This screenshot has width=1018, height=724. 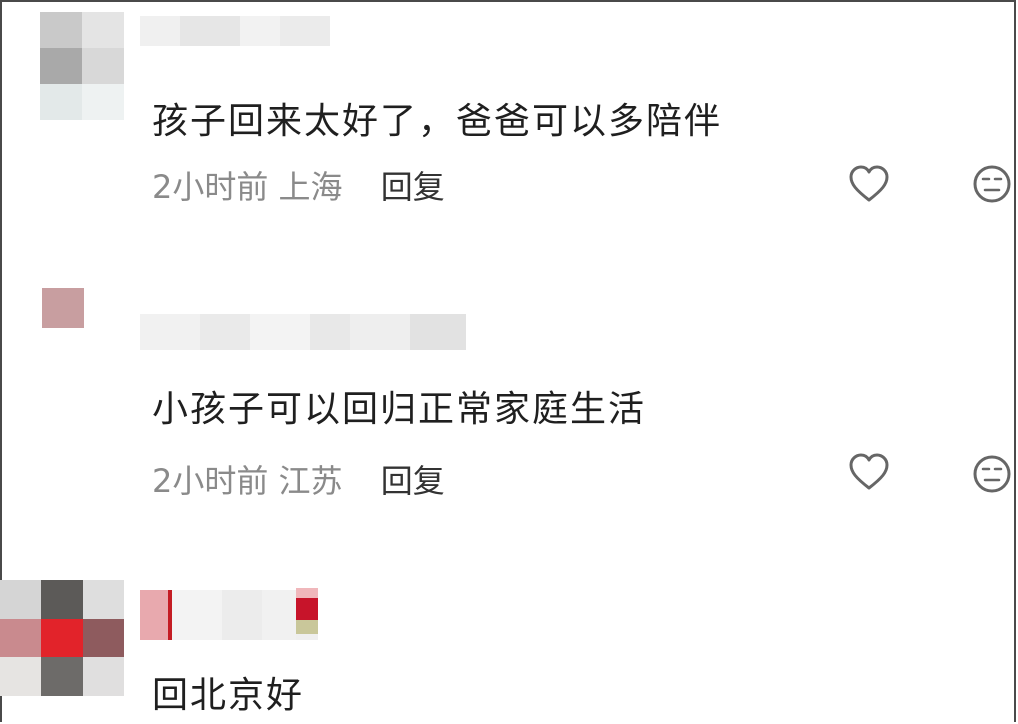 I want to click on comment-location: 江苏, so click(x=310, y=481).